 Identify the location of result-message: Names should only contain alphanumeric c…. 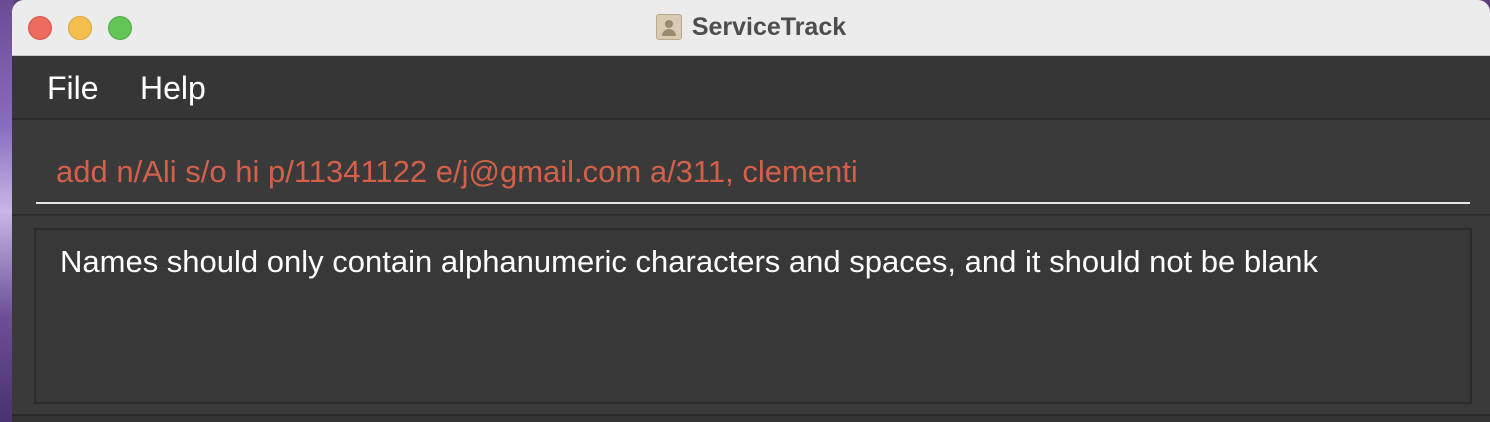
(689, 261).